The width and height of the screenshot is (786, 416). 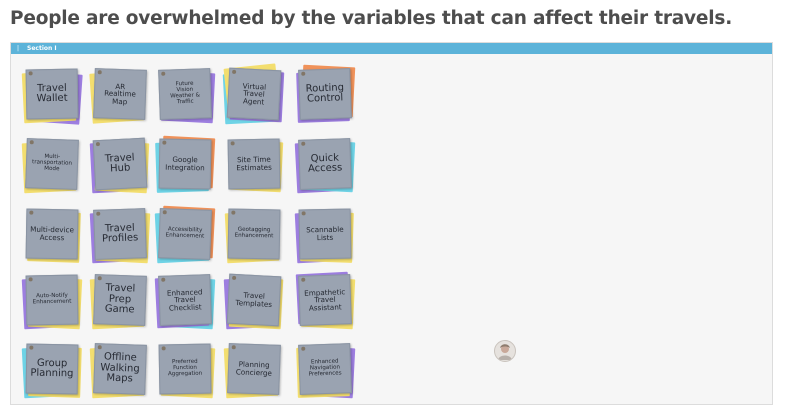 I want to click on sticky-note-card: Multi- transportation Mode, so click(x=52, y=164).